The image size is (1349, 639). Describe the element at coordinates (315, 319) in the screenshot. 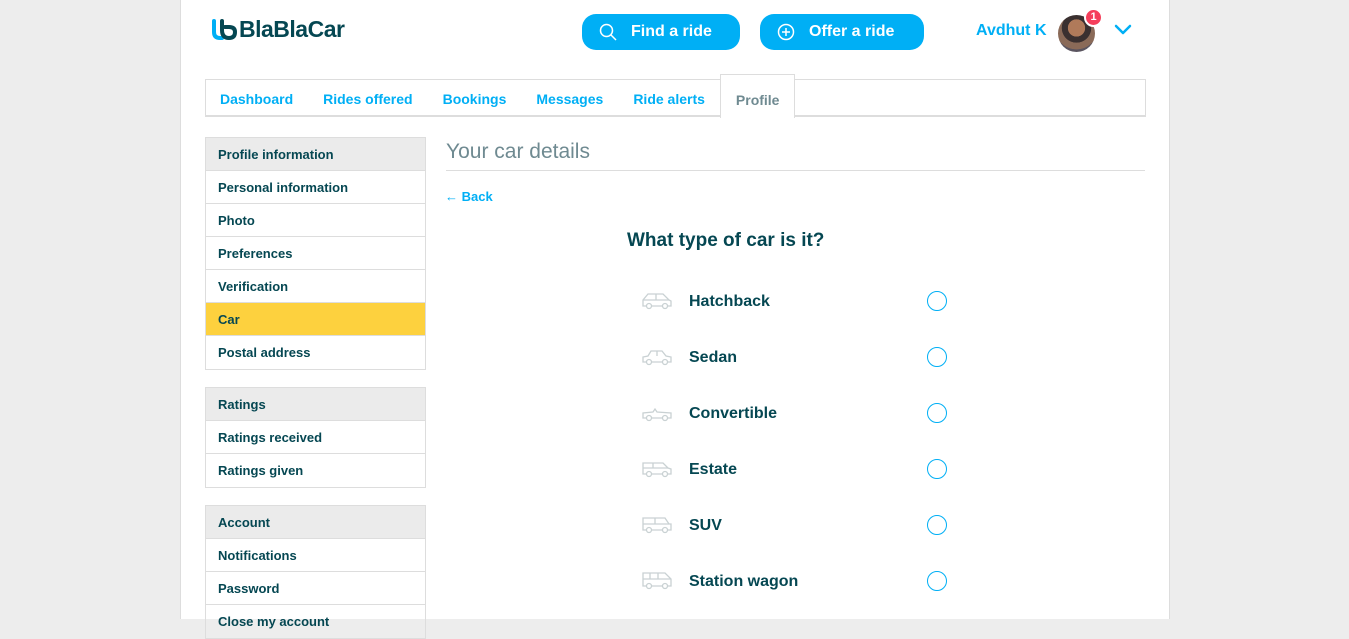

I see `sidebar-item-car: Car` at that location.